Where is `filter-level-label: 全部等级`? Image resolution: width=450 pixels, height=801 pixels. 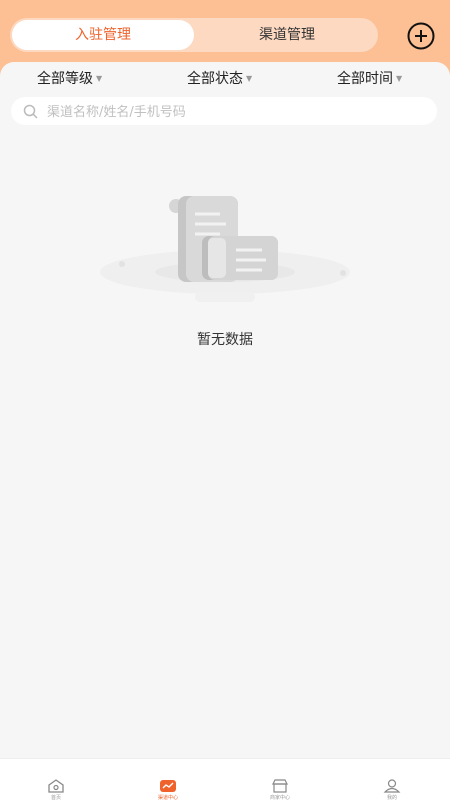 filter-level-label: 全部等级 is located at coordinates (65, 79).